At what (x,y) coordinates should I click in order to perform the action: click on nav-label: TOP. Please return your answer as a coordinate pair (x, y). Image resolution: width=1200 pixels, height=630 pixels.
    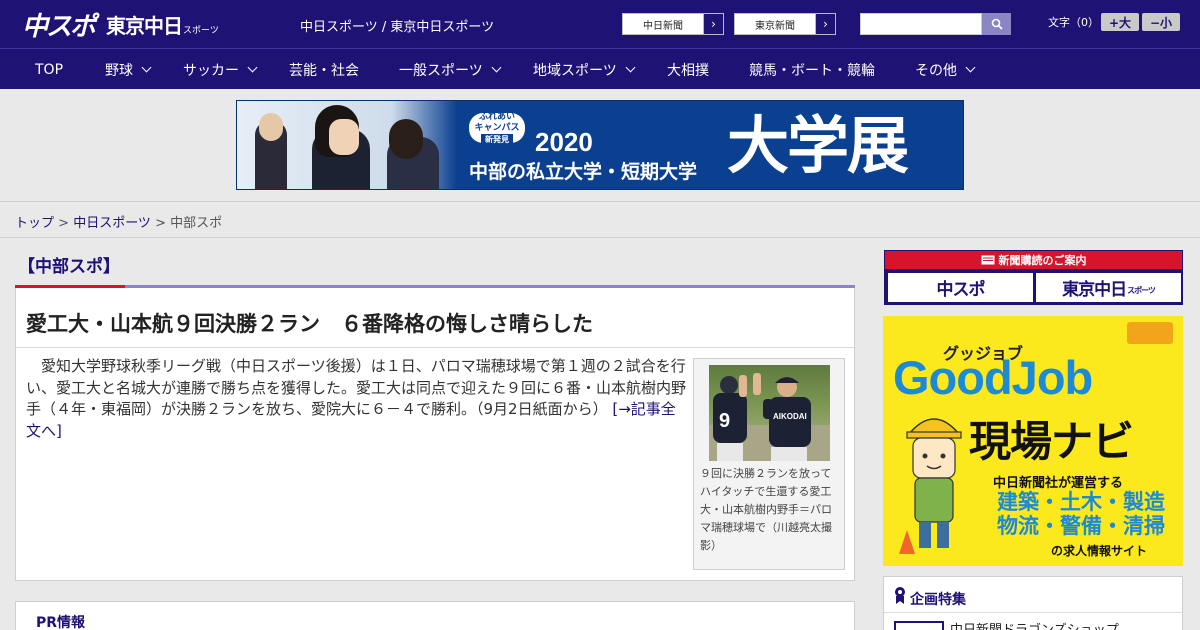
    Looking at the image, I should click on (49, 69).